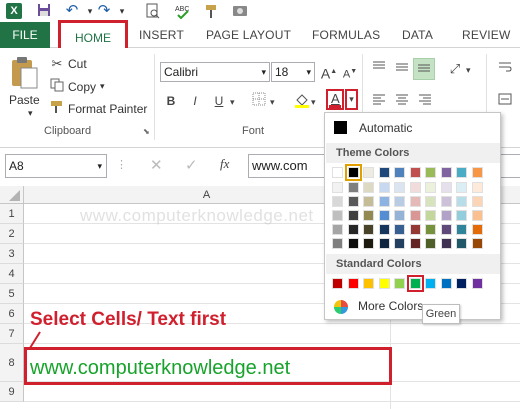  What do you see at coordinates (424, 69) in the screenshot?
I see `align-bottom-icon` at bounding box center [424, 69].